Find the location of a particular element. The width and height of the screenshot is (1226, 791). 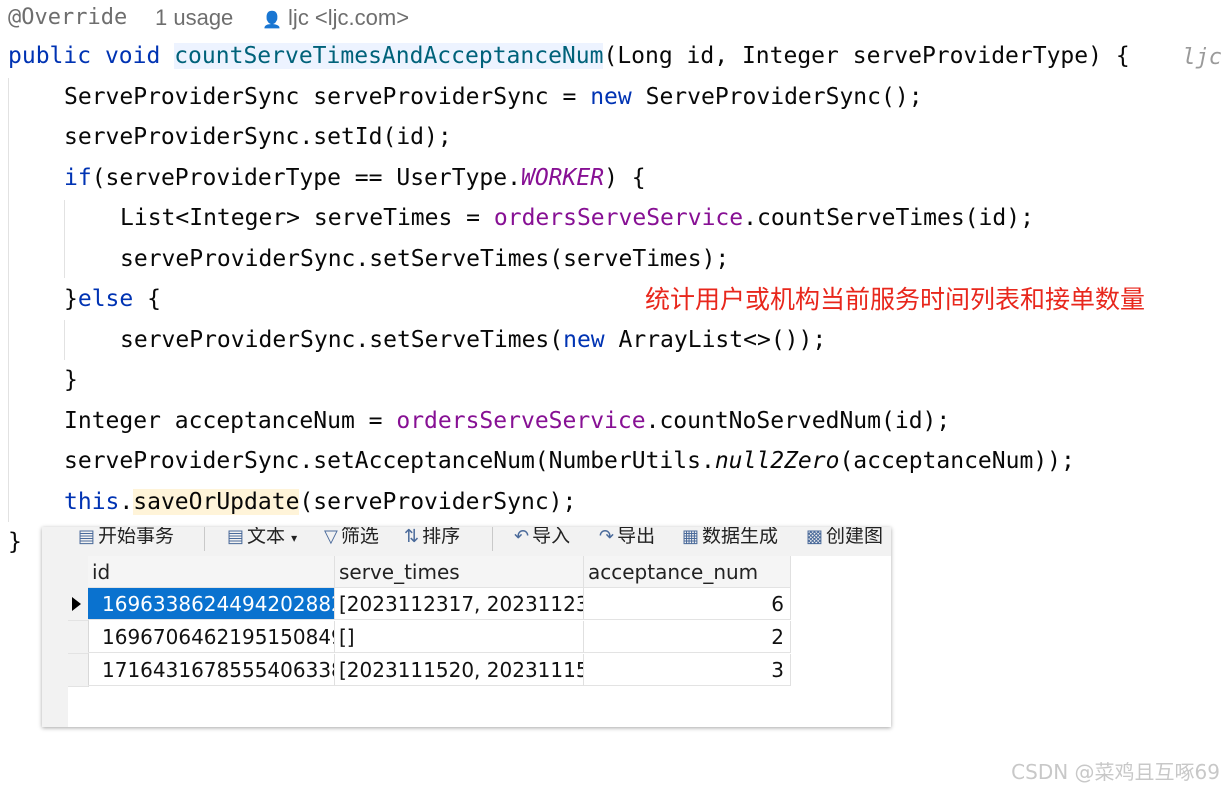

create-chart-button: ▩ 创建图 is located at coordinates (844, 539).